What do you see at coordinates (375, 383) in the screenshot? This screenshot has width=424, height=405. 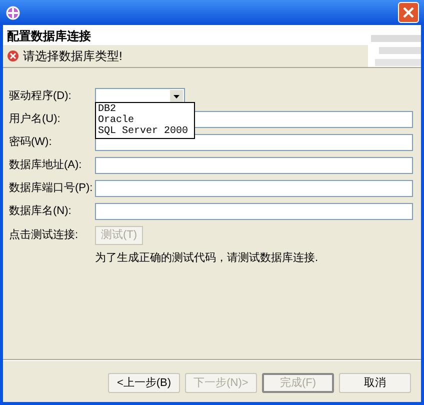 I see `wizard-button: 取消` at bounding box center [375, 383].